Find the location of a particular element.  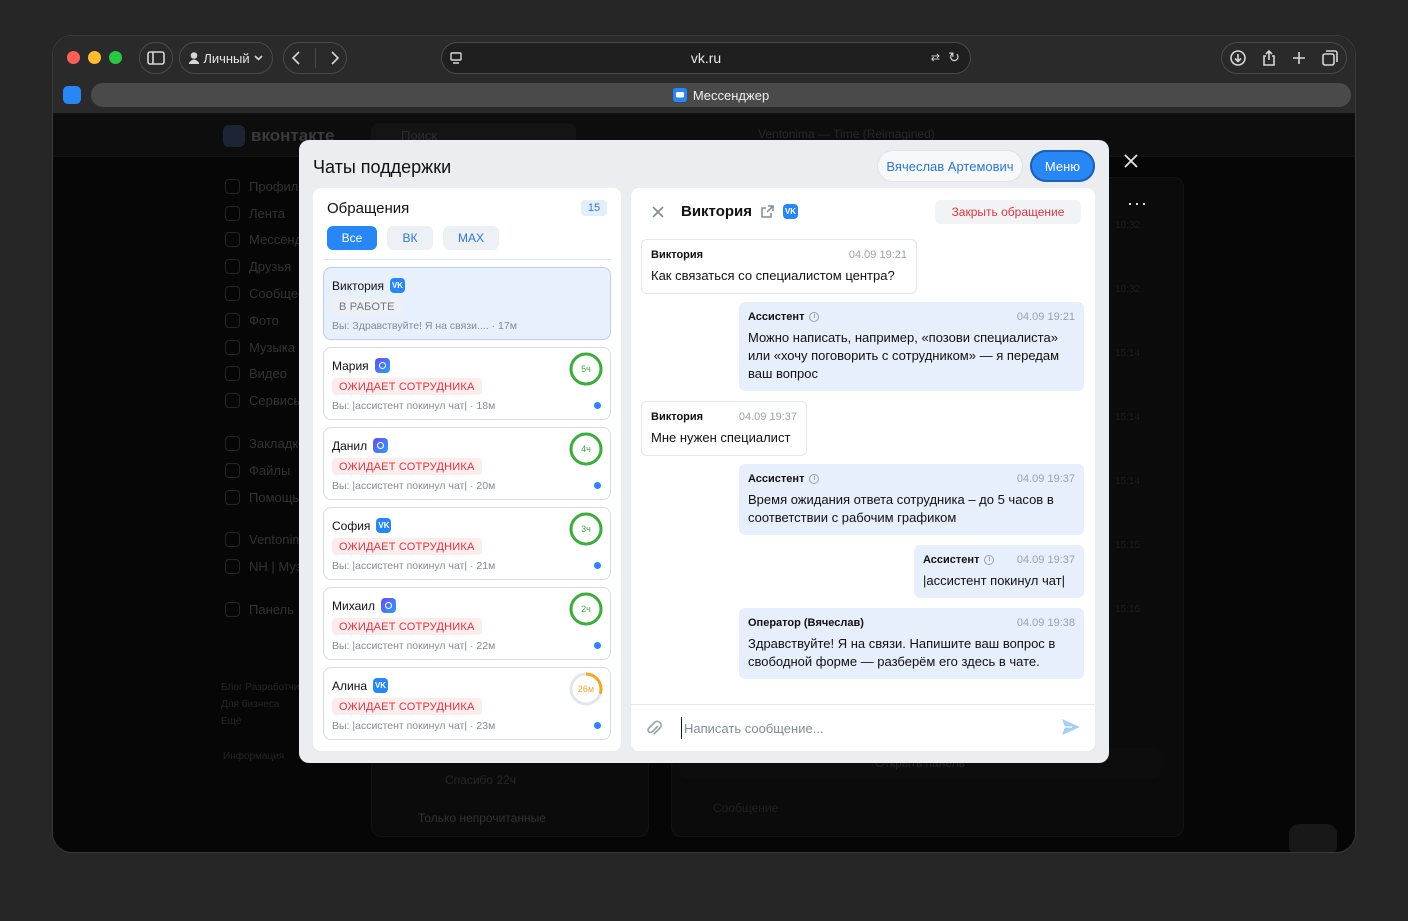

ticket-name: Мария is located at coordinates (361, 365).